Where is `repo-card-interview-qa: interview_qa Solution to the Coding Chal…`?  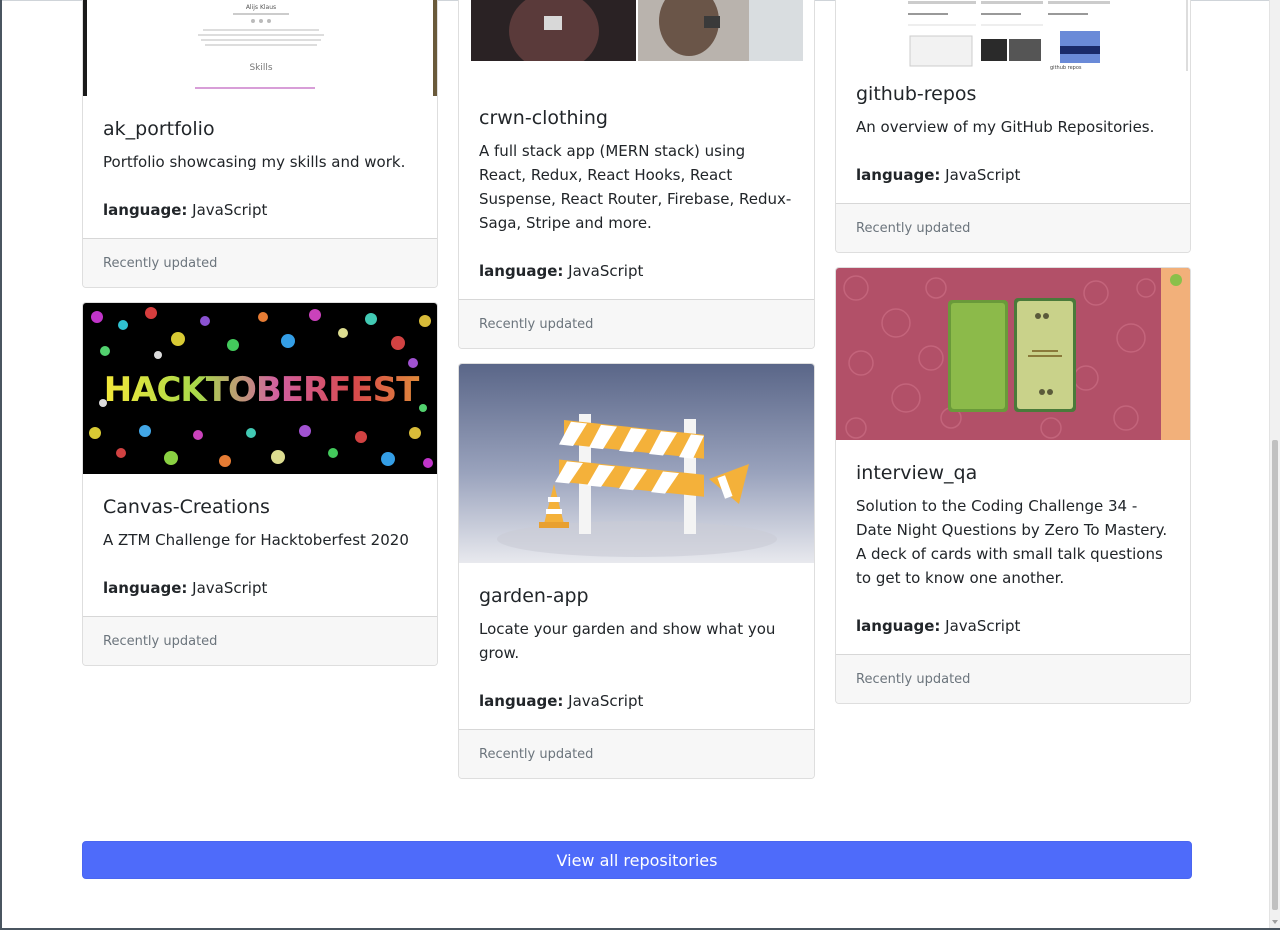
repo-card-interview-qa: interview_qa Solution to the Coding Chal… is located at coordinates (1013, 485).